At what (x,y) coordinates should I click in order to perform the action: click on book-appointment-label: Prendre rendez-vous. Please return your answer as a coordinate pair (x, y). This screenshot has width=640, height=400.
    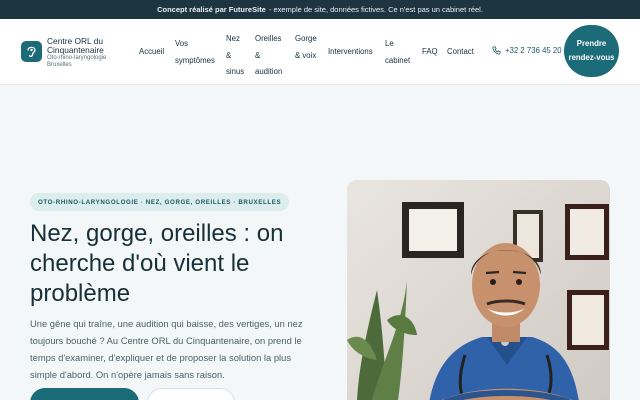
    Looking at the image, I should click on (591, 50).